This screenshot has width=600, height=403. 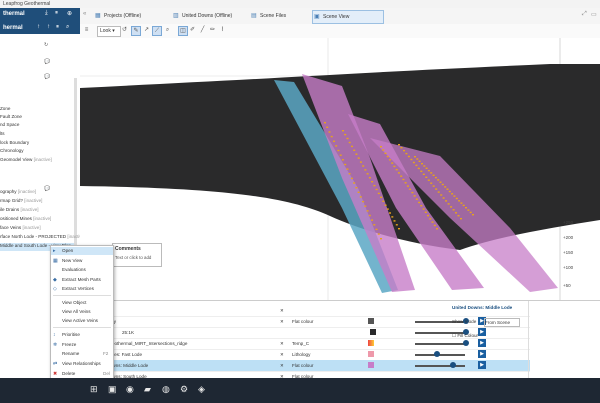 What do you see at coordinates (46, 13) in the screenshot?
I see `pin-icon: ⤓` at bounding box center [46, 13].